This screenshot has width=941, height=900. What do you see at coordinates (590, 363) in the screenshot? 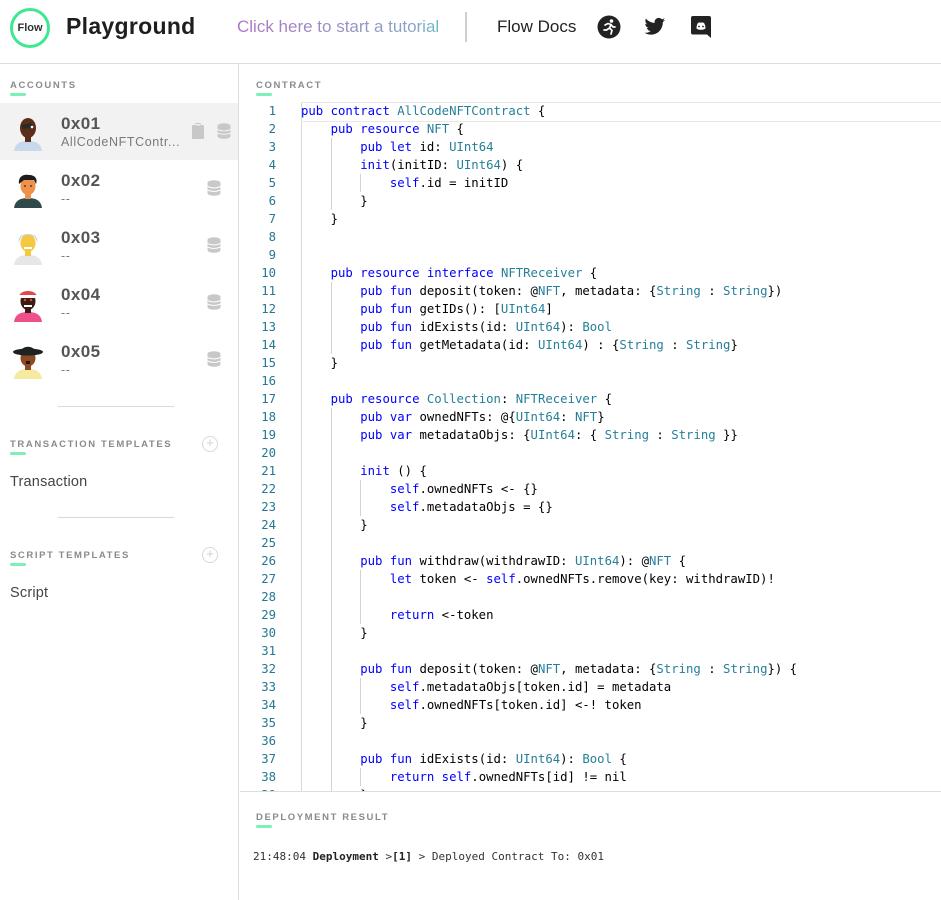
I see `code-line: 15 }` at bounding box center [590, 363].